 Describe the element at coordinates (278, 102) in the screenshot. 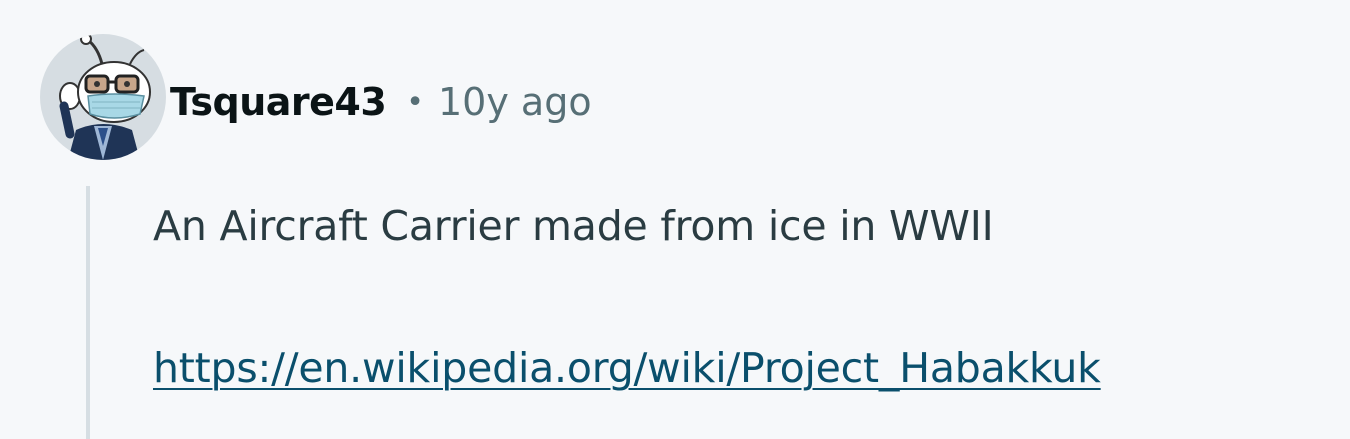

I see `author-username: Tsquare43` at that location.